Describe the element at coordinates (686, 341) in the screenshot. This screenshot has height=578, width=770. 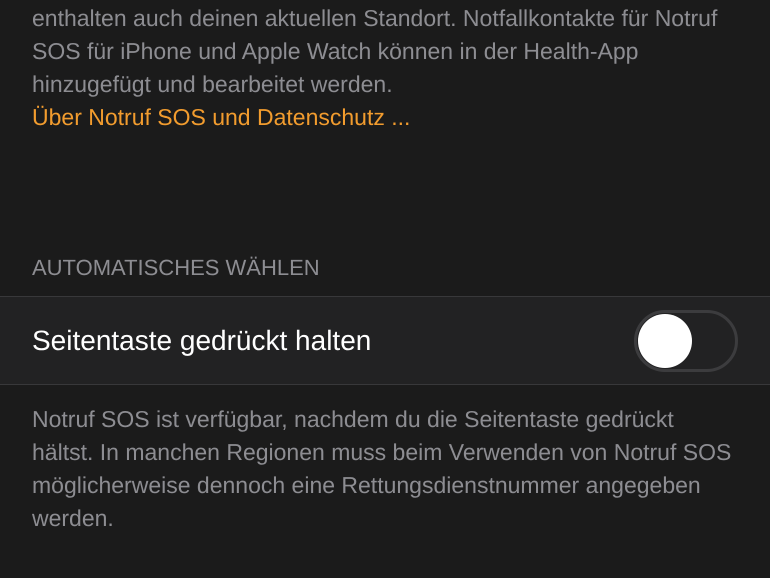
I see `toggle-switch` at that location.